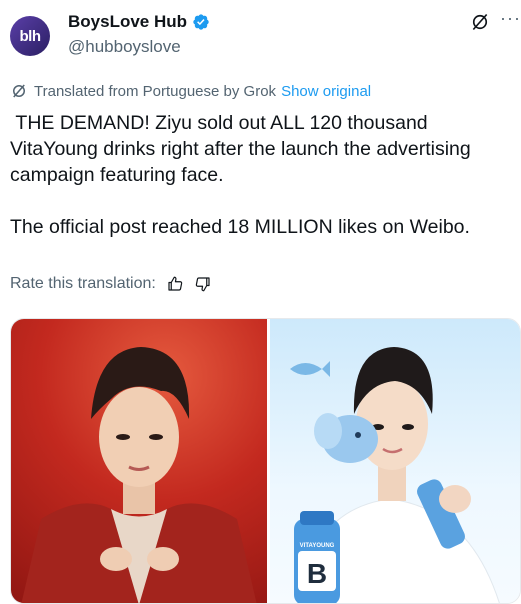 This screenshot has width=521, height=604. Describe the element at coordinates (83, 283) in the screenshot. I see `rate-label: Rate this translation:` at that location.